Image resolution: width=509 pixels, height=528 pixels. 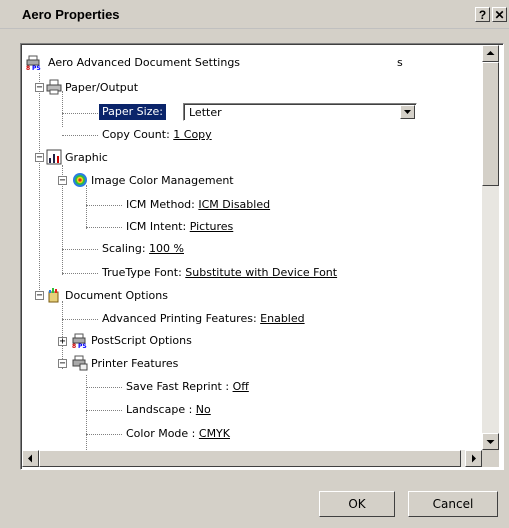 What do you see at coordinates (212, 227) in the screenshot?
I see `icm-intent-value: Pictures` at bounding box center [212, 227].